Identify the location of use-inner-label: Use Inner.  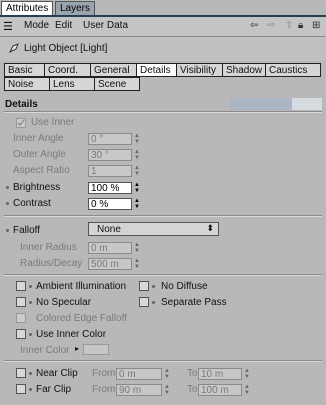
(53, 122).